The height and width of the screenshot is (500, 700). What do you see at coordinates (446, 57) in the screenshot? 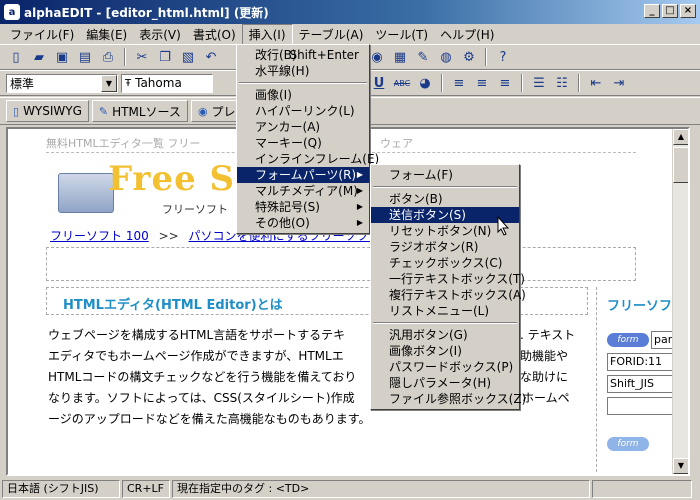
I see `web-icon: ◍` at bounding box center [446, 57].